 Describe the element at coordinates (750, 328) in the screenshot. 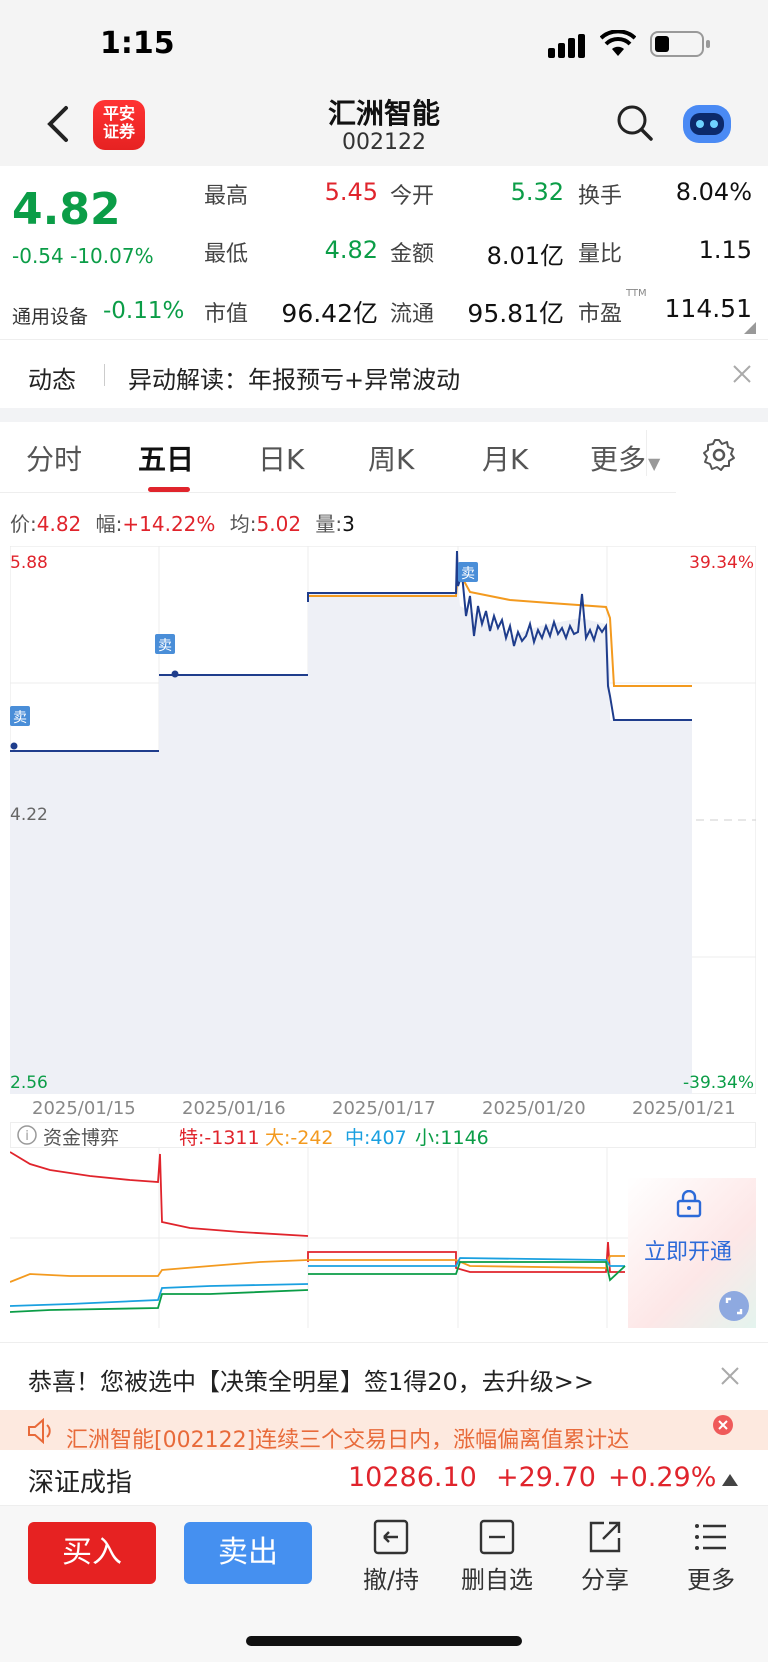

I see `corner-expand-icon` at that location.